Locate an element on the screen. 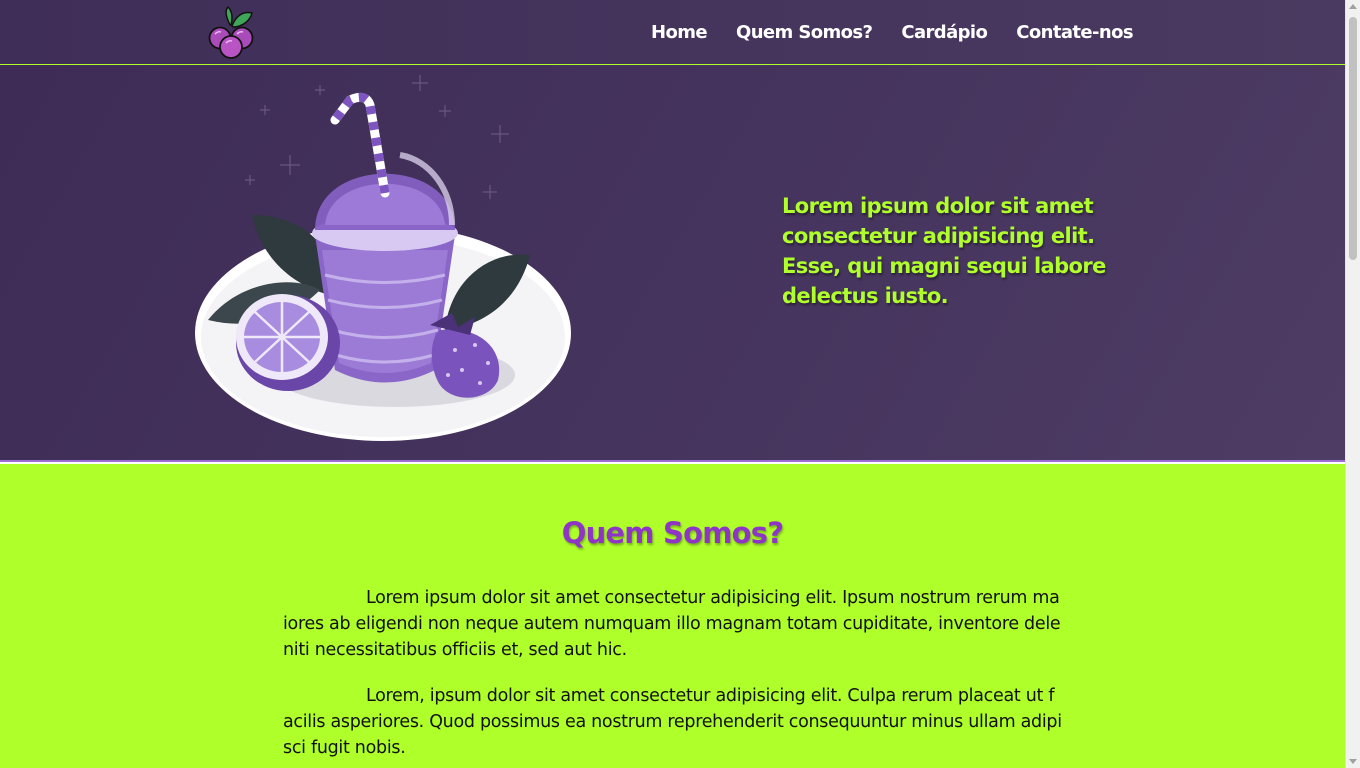 The image size is (1360, 768). nav-contate-nos: Contate-nos is located at coordinates (1074, 32).